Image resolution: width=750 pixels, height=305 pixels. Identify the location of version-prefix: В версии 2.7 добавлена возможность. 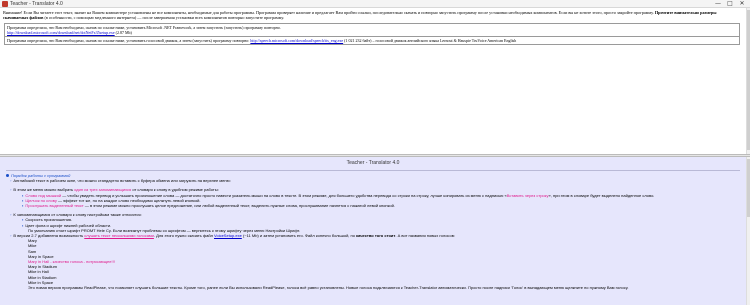
(49, 236).